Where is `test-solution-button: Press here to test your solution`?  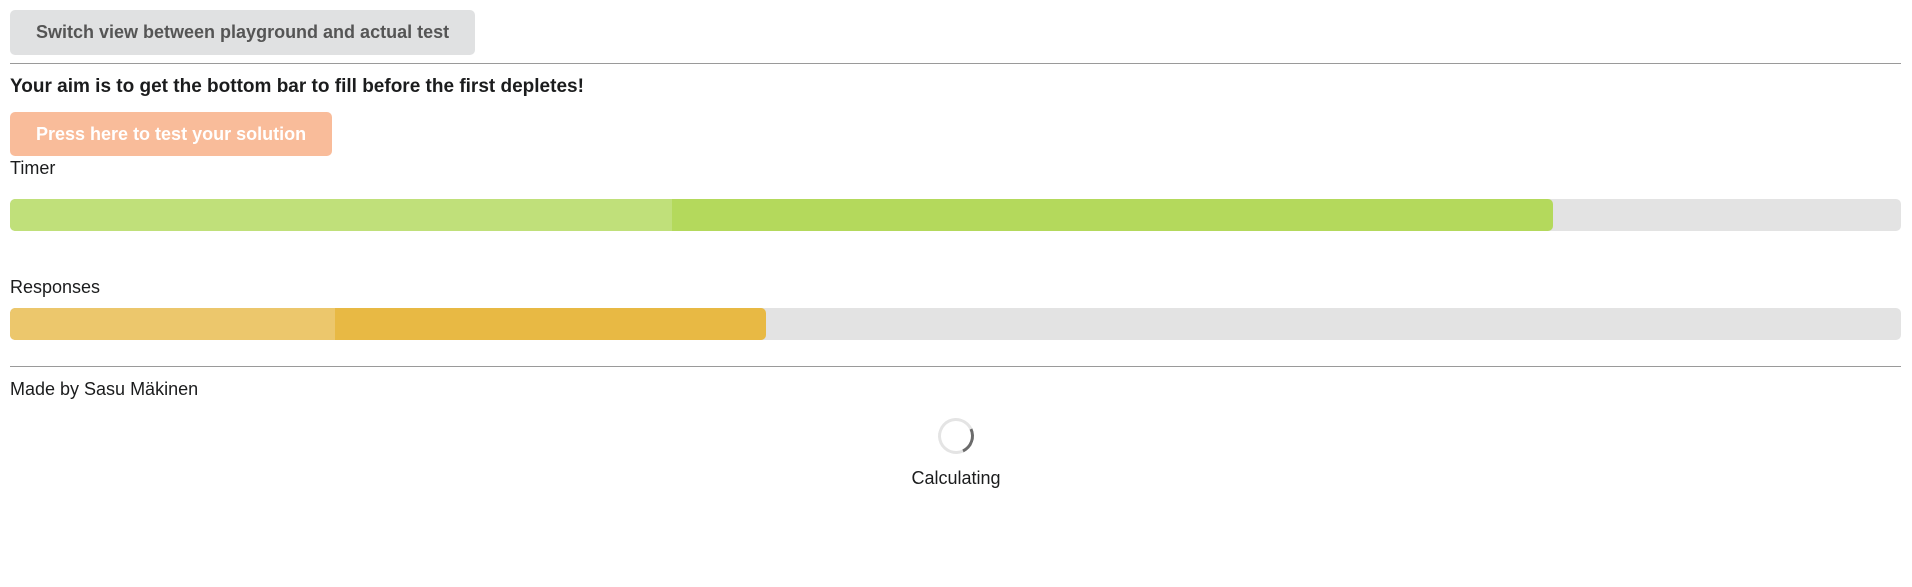
test-solution-button: Press here to test your solution is located at coordinates (171, 134).